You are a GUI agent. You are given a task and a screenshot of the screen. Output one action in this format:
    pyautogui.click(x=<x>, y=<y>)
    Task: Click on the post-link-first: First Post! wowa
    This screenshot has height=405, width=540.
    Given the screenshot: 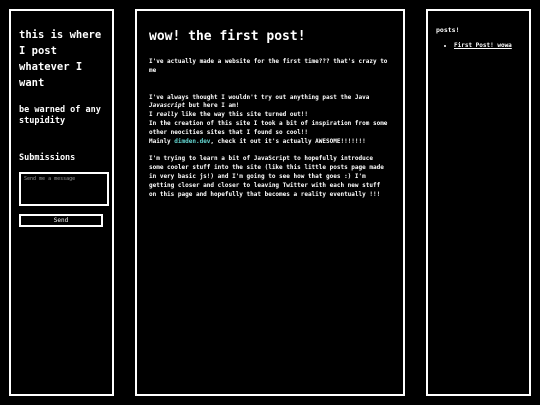 What is the action you would take?
    pyautogui.click(x=487, y=45)
    